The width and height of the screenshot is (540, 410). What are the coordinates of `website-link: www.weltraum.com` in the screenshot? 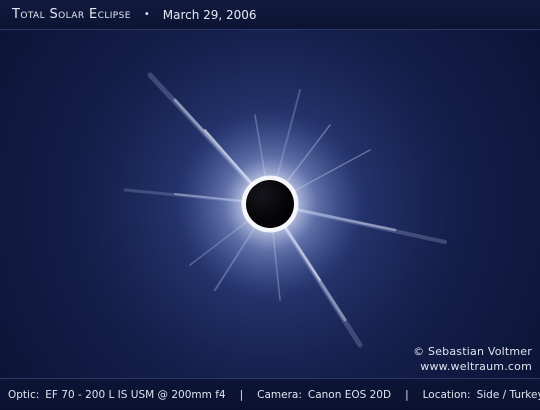 It's located at (472, 366).